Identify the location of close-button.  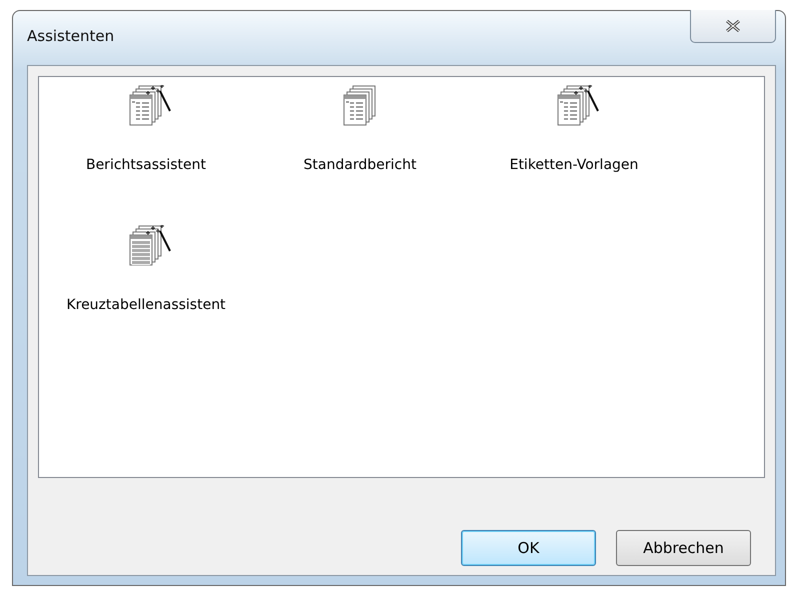
(733, 26).